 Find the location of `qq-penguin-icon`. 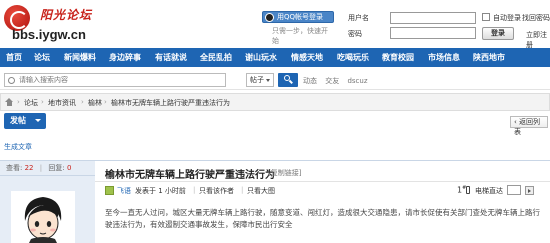

qq-penguin-icon is located at coordinates (269, 17).